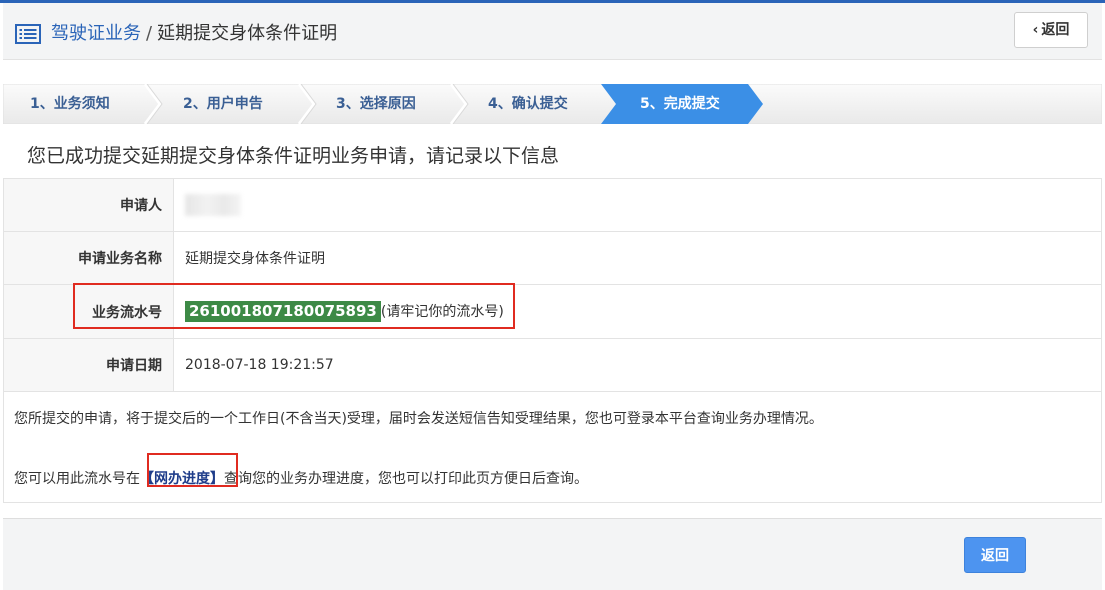  Describe the element at coordinates (88, 311) in the screenshot. I see `serial-number-label: 业务流水号` at that location.